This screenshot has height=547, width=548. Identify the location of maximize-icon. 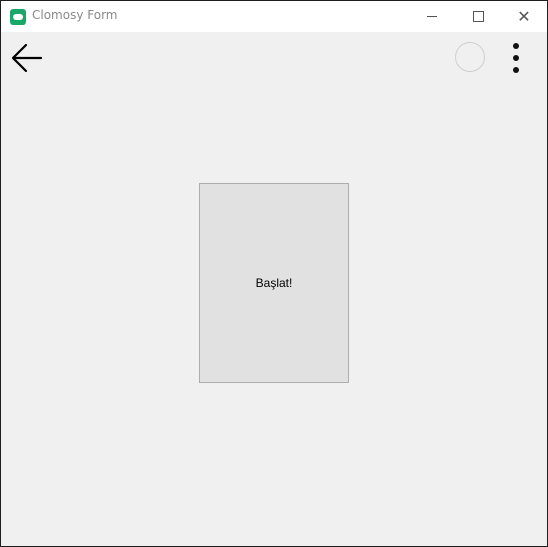
(478, 16).